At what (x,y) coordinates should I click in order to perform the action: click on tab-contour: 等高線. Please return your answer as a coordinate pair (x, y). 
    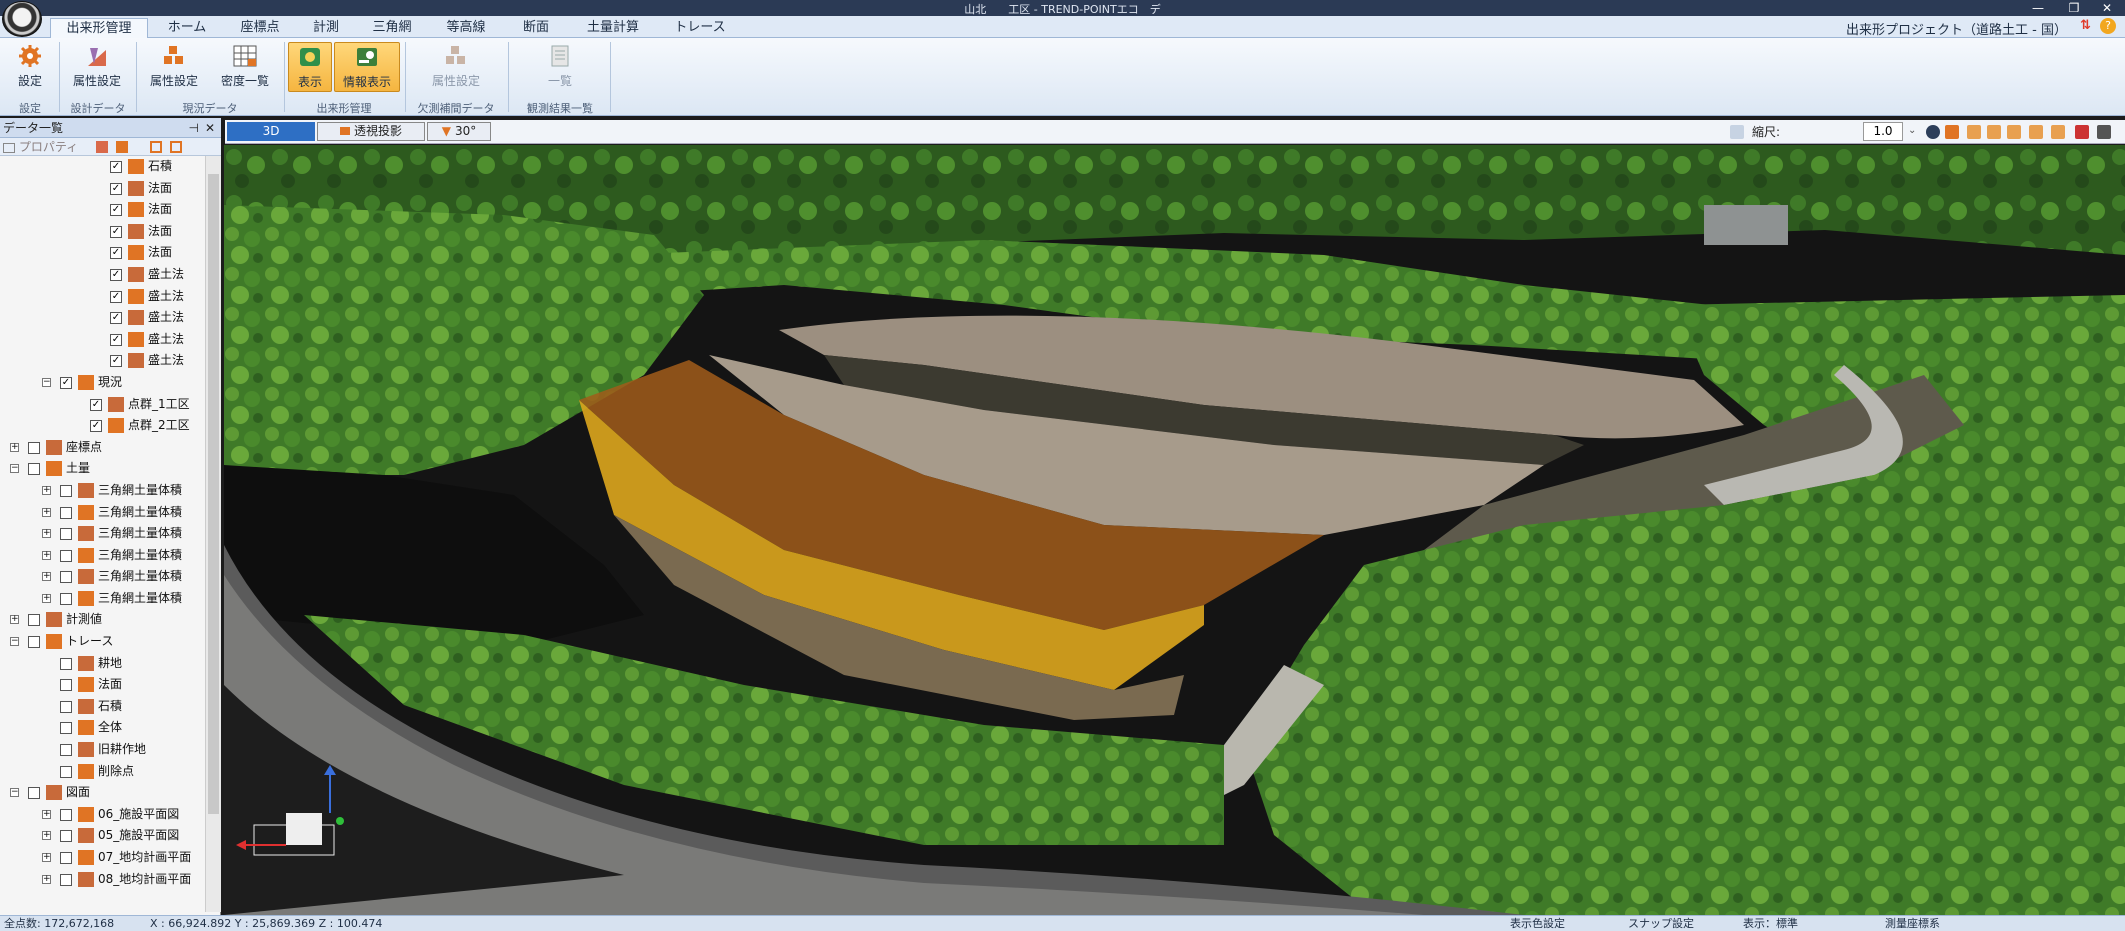
    Looking at the image, I should click on (466, 28).